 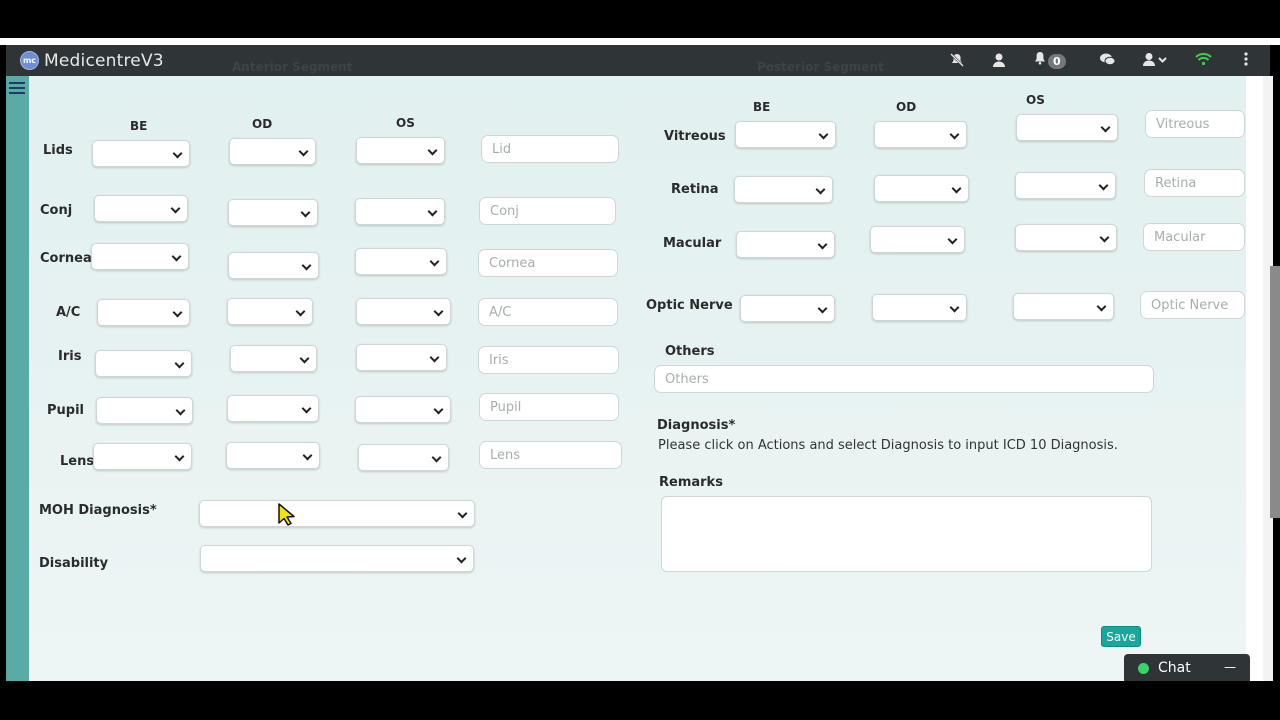 What do you see at coordinates (77, 461) in the screenshot?
I see `lens-label: Lens` at bounding box center [77, 461].